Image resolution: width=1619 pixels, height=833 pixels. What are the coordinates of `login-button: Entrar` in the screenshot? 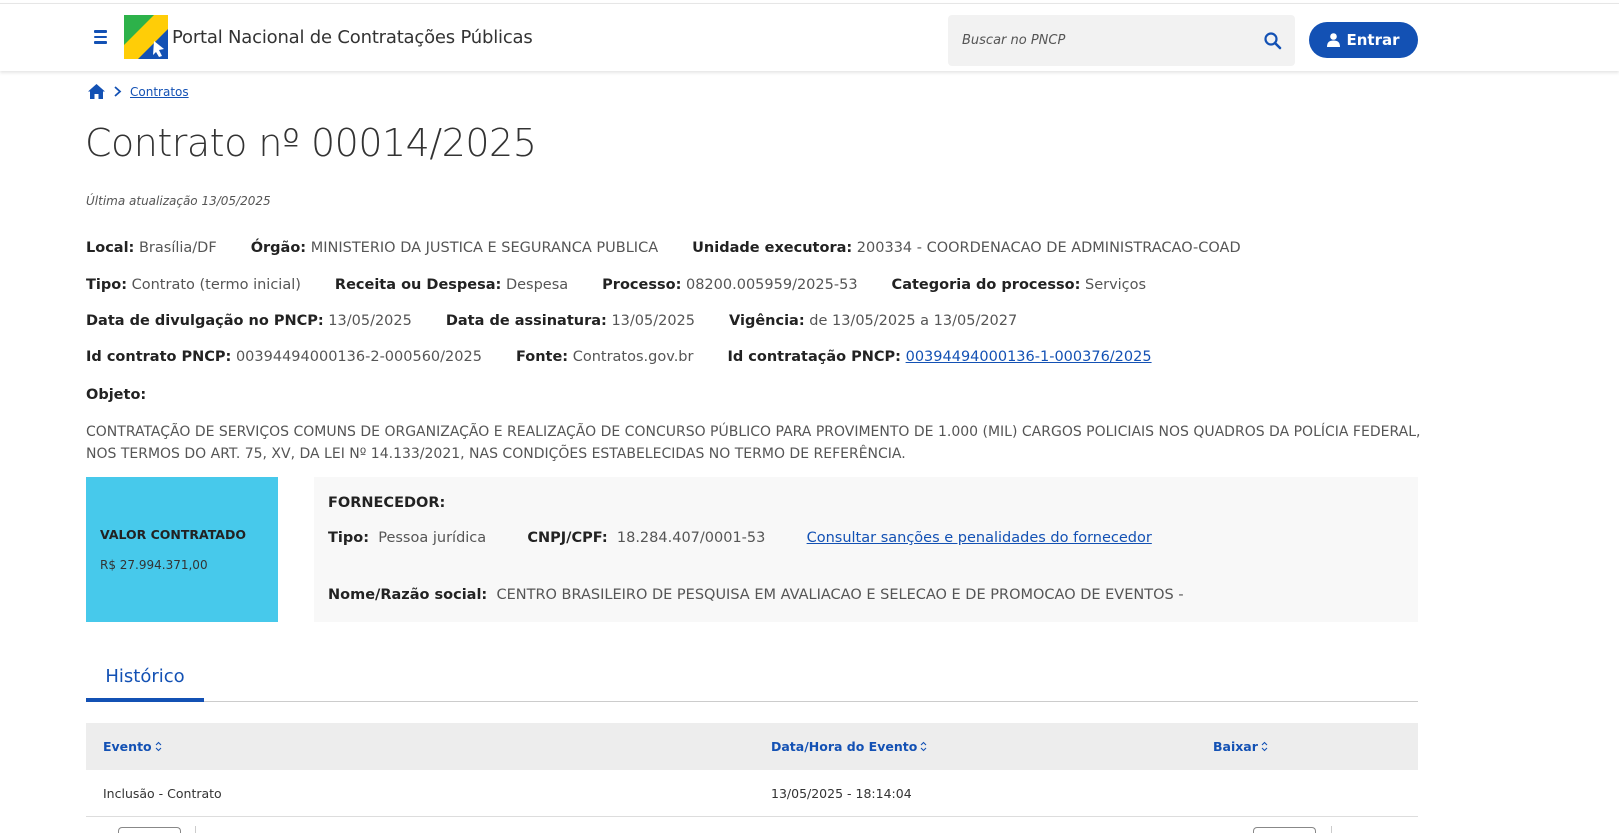 It's located at (1363, 40).